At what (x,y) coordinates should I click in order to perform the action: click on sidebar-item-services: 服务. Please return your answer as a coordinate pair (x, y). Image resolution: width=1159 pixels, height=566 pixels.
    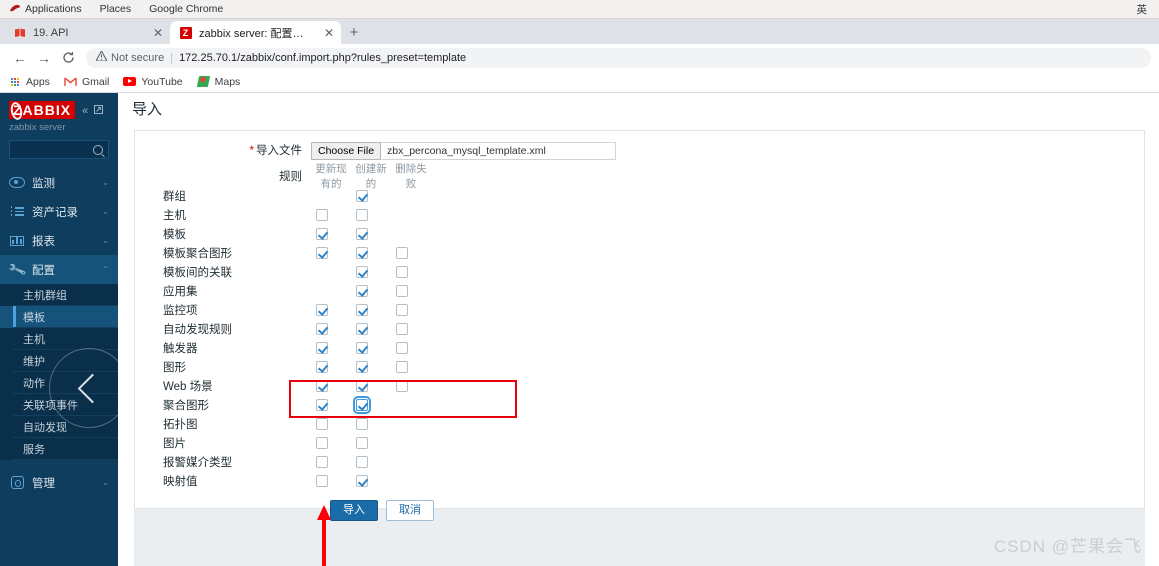
    Looking at the image, I should click on (59, 449).